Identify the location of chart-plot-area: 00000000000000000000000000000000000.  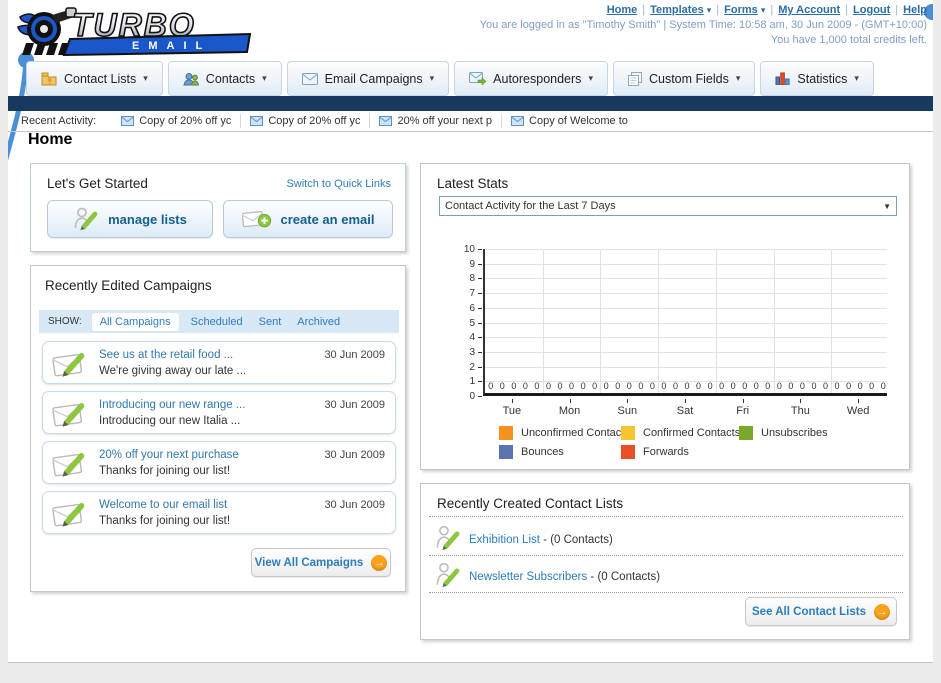
(685, 322).